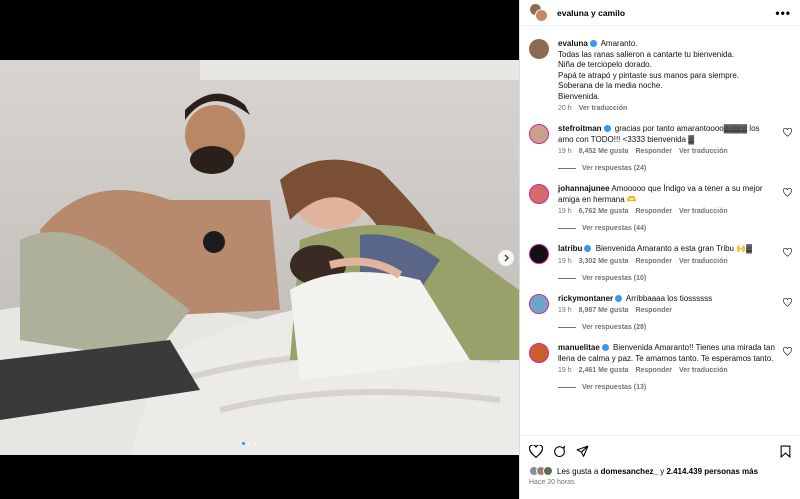 The width and height of the screenshot is (800, 499). What do you see at coordinates (614, 387) in the screenshot?
I see `replies-label: Ver respuestas (13)` at bounding box center [614, 387].